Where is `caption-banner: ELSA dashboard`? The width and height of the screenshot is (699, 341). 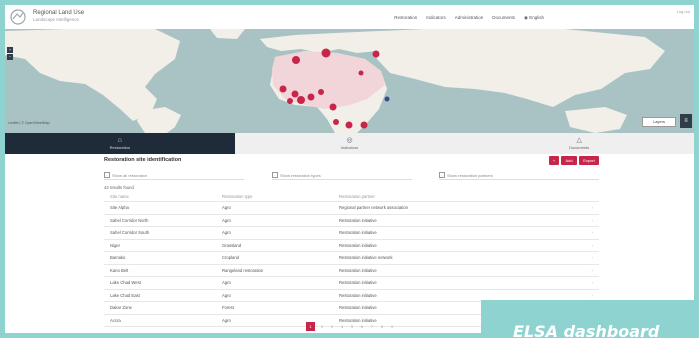 caption-banner: ELSA dashboard is located at coordinates (587, 320).